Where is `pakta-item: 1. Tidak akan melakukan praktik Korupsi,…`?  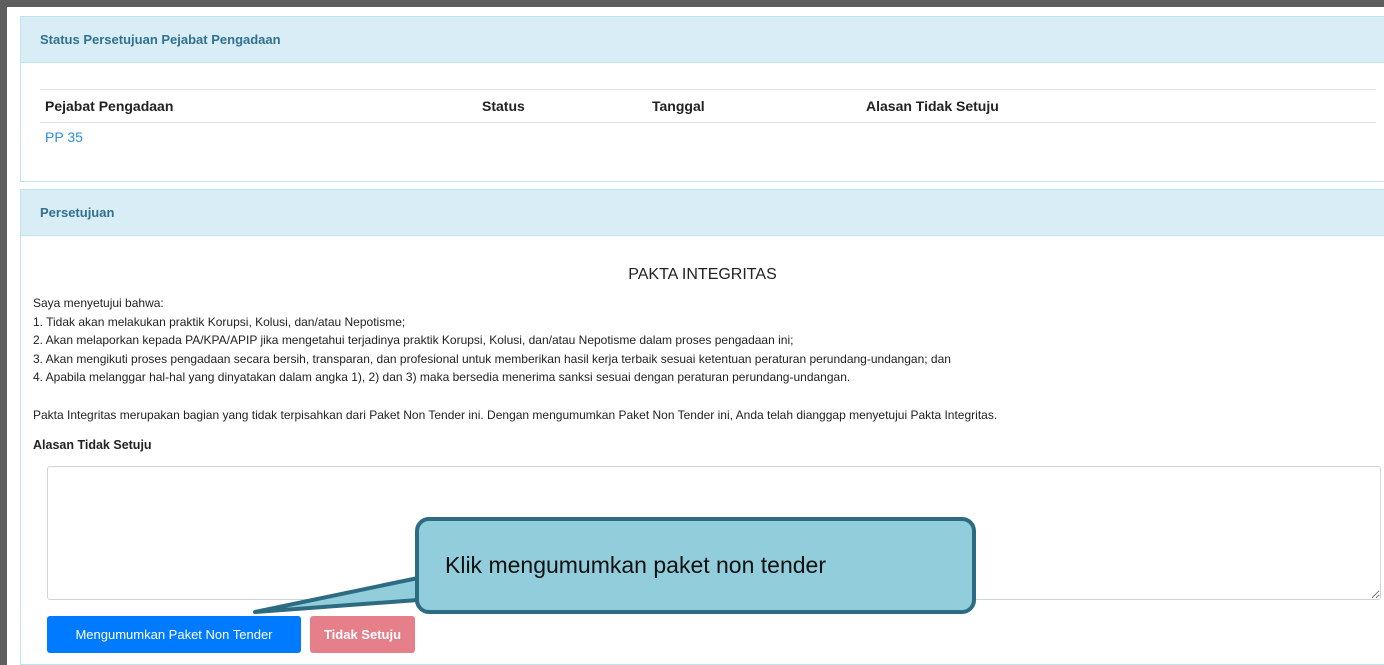 pakta-item: 1. Tidak akan melakukan praktik Korupsi,… is located at coordinates (219, 321).